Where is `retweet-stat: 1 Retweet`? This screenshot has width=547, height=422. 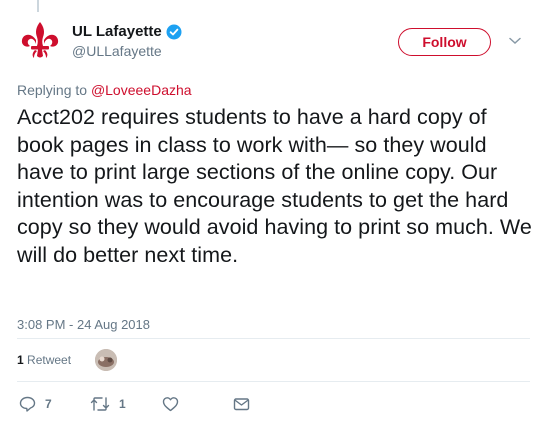 retweet-stat: 1 Retweet is located at coordinates (44, 360).